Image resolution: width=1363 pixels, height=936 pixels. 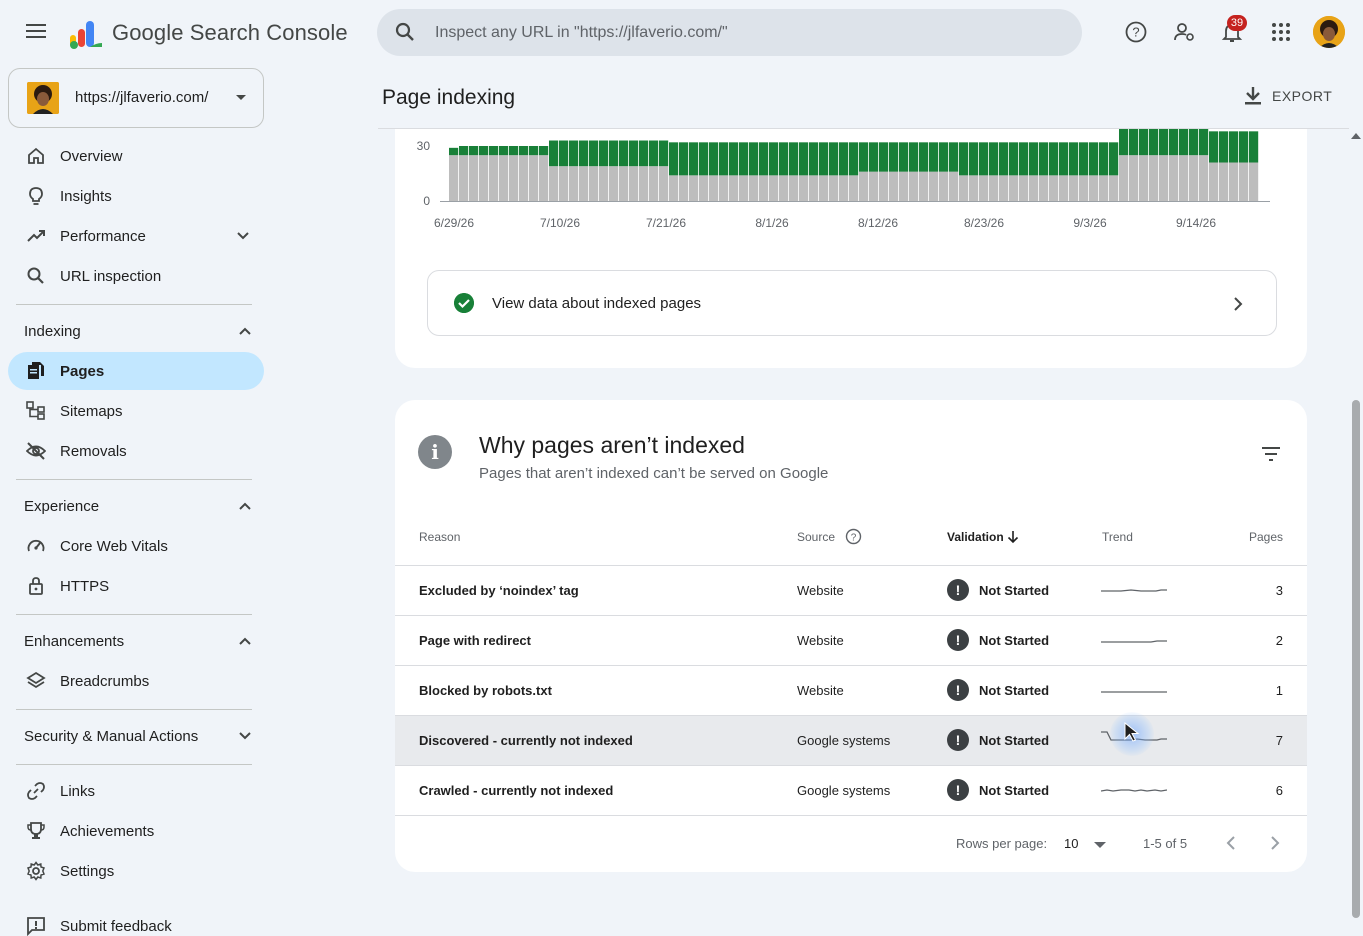 I want to click on section-security: Security & Manual Actions, so click(x=136, y=736).